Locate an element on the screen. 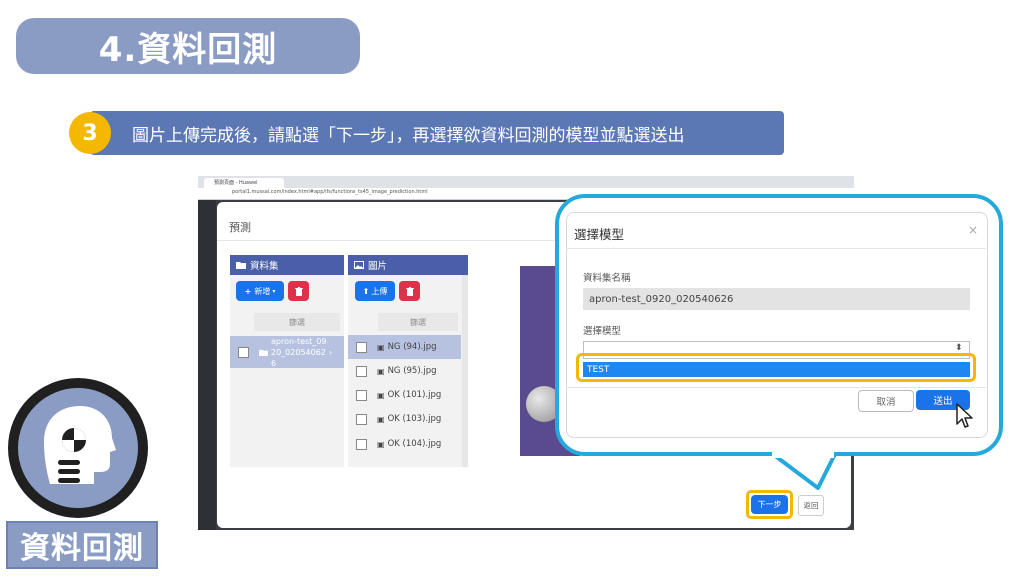 This screenshot has height=576, width=1024. page-backdrop is located at coordinates (207, 365).